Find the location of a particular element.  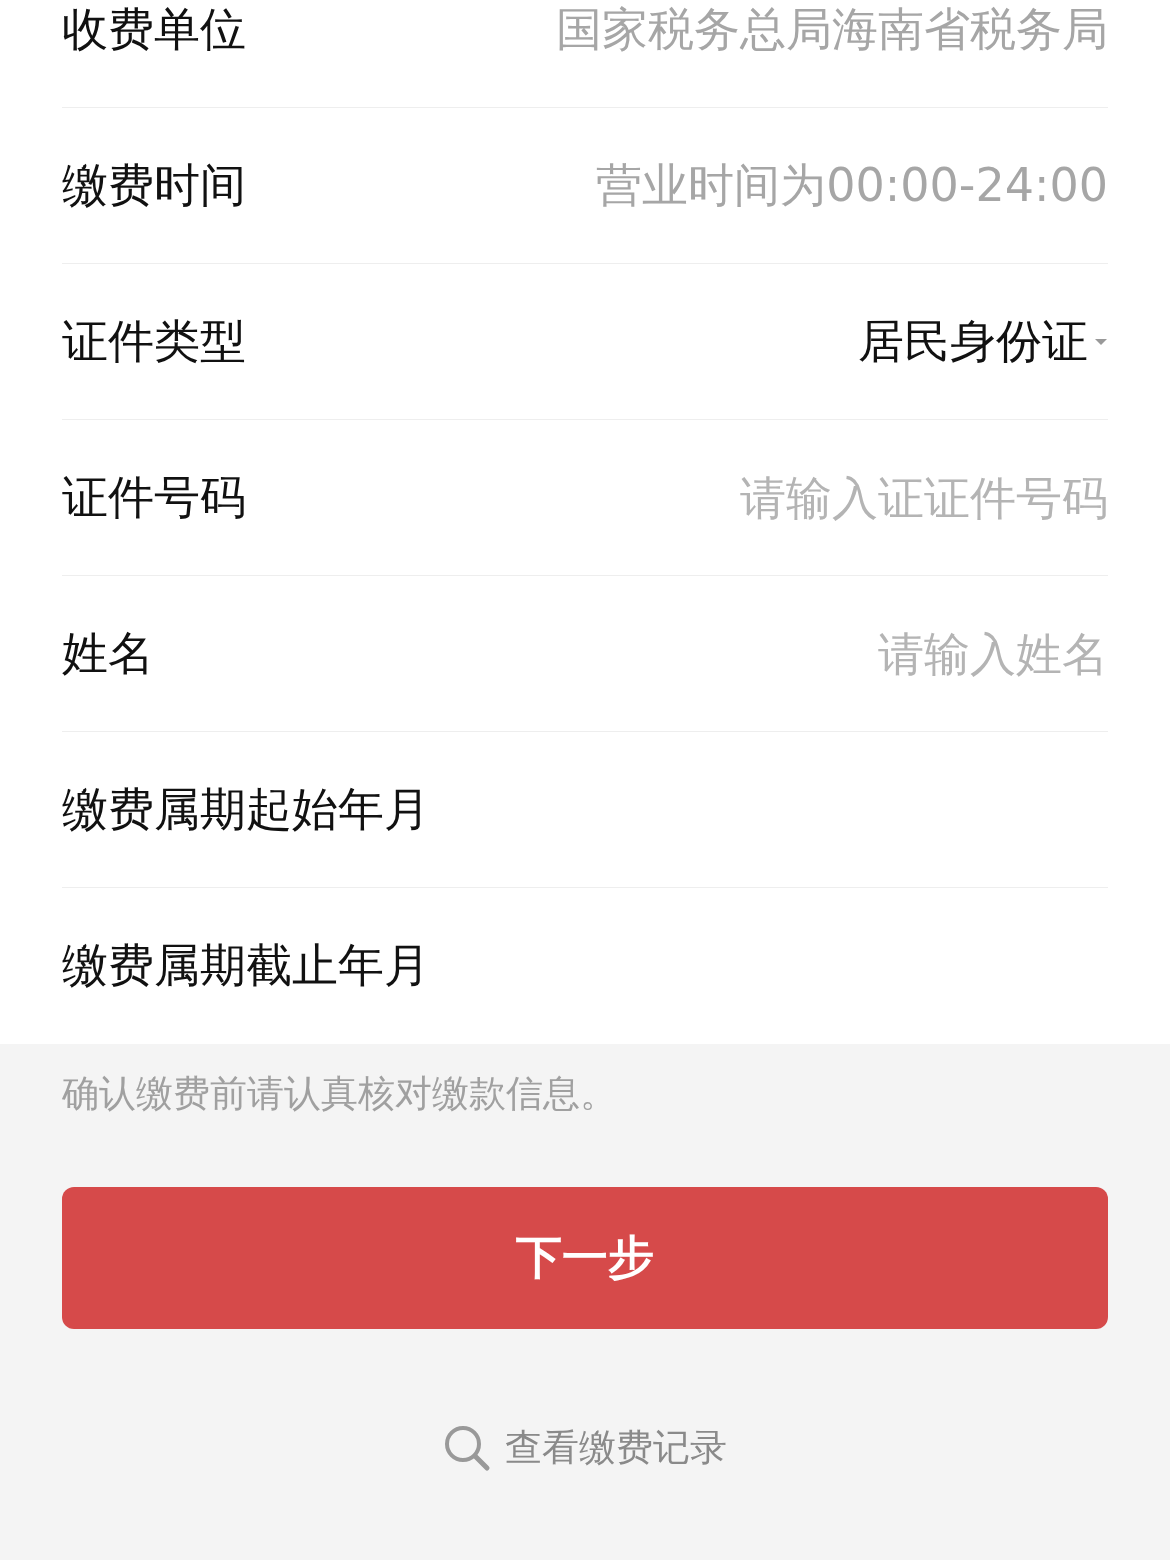

field-label: 证件号码 is located at coordinates (154, 497).